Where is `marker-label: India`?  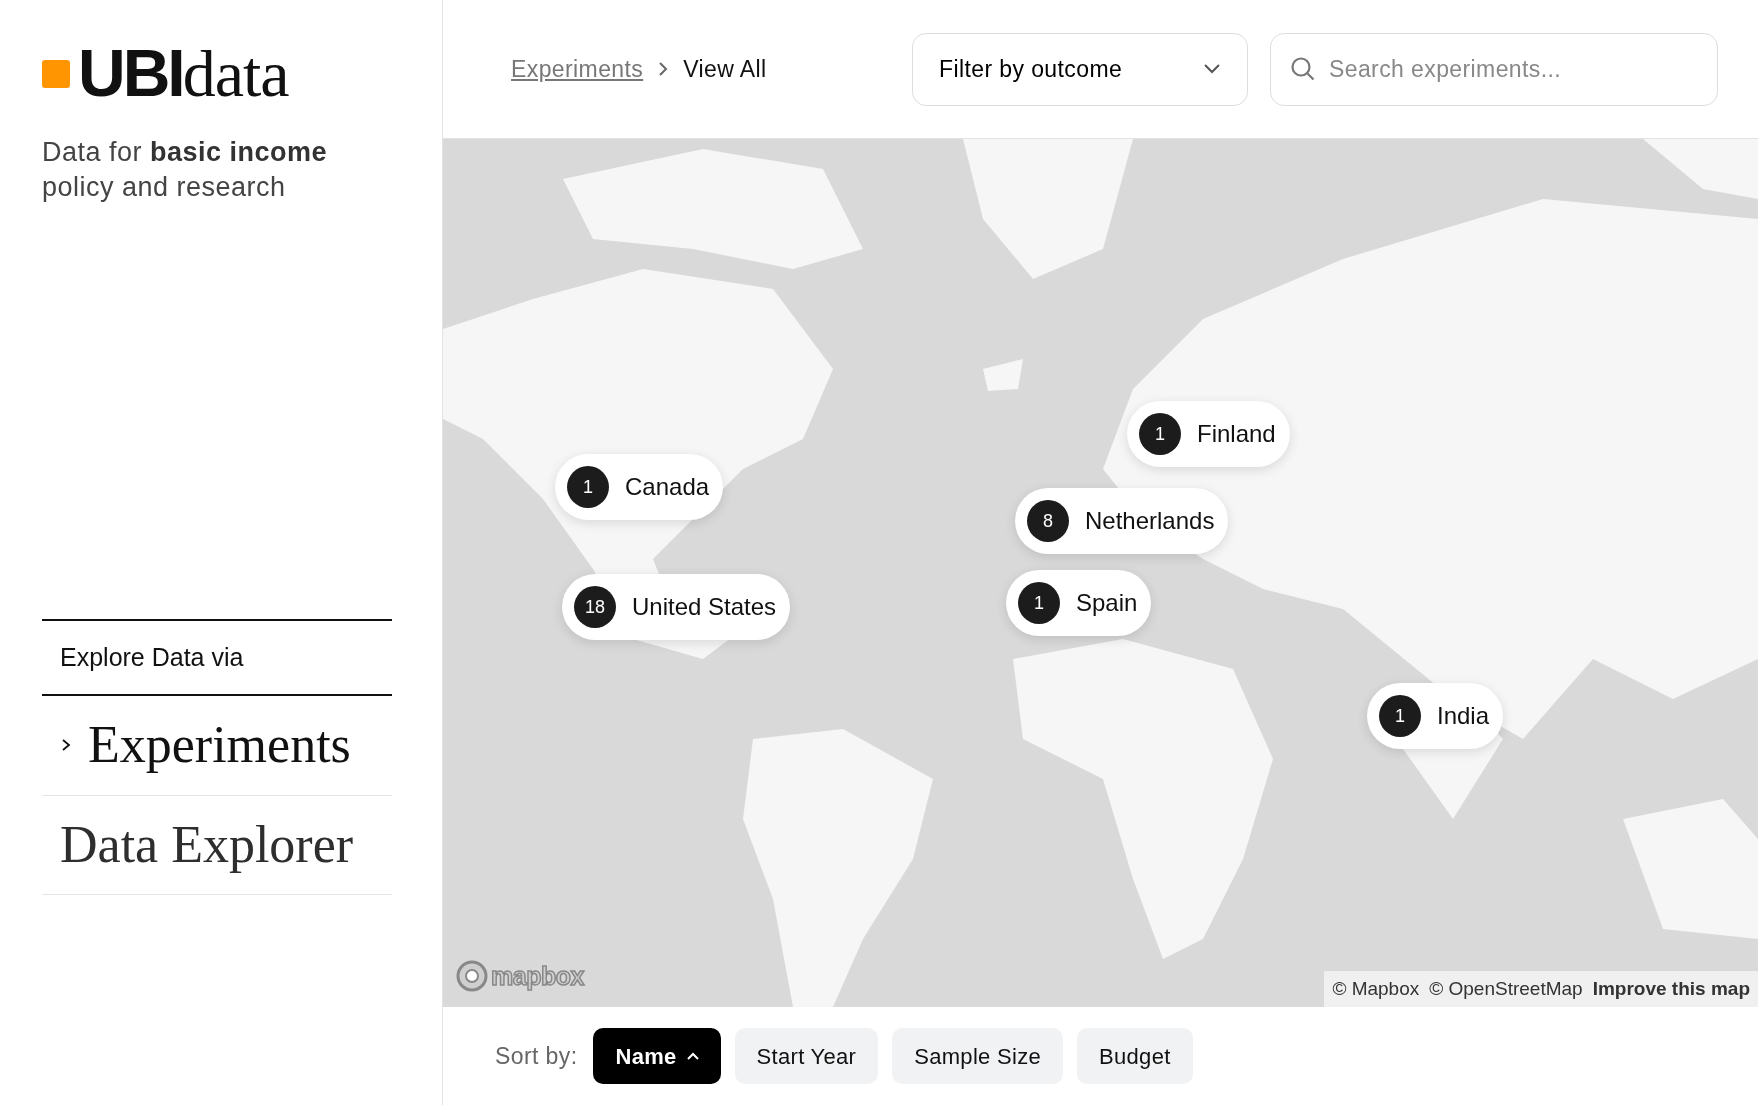 marker-label: India is located at coordinates (1463, 716).